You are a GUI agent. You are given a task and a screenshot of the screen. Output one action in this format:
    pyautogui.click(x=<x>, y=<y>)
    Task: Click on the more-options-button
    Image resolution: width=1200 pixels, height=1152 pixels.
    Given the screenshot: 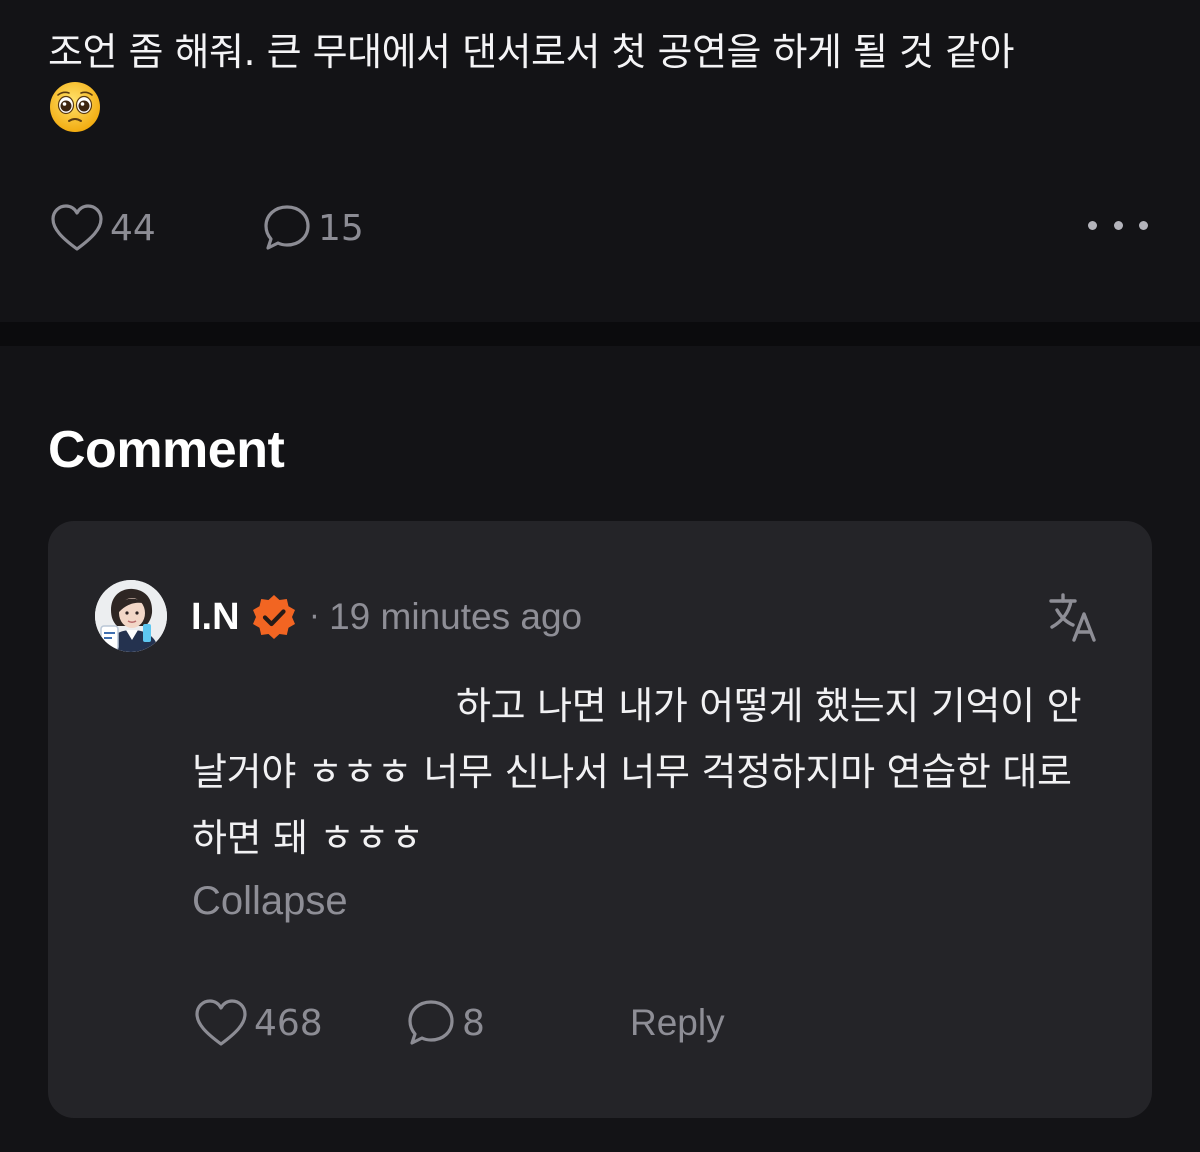 What is the action you would take?
    pyautogui.click(x=1118, y=225)
    